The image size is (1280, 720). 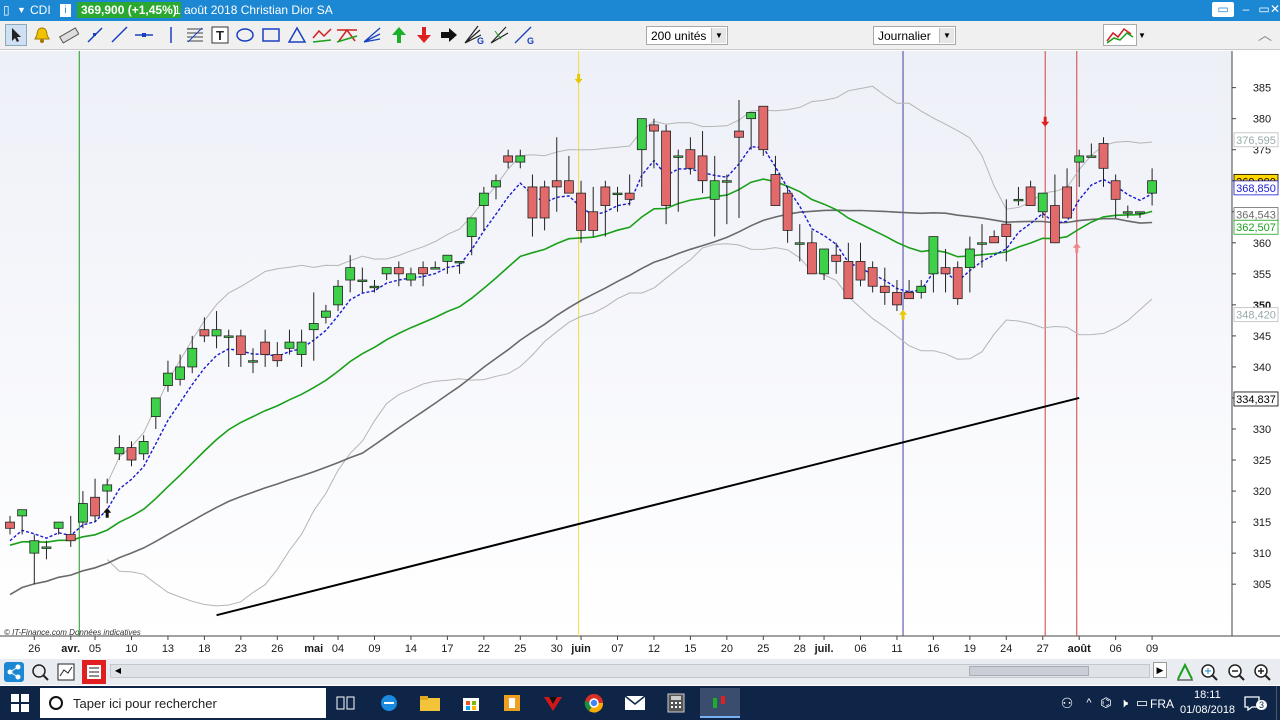 I want to click on scroll-left-icon: ◀, so click(x=118, y=671).